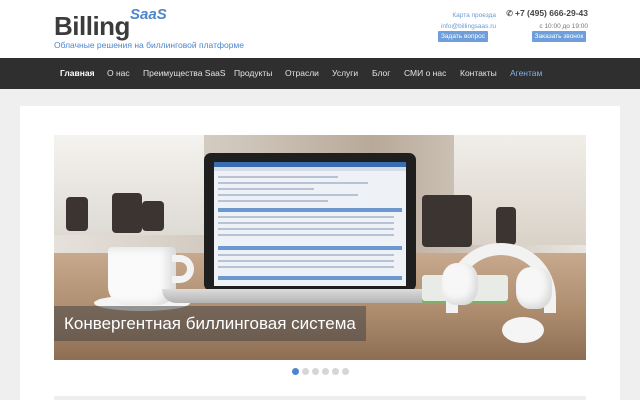 The width and height of the screenshot is (640, 400). I want to click on map-link: Карта проезда, so click(463, 15).